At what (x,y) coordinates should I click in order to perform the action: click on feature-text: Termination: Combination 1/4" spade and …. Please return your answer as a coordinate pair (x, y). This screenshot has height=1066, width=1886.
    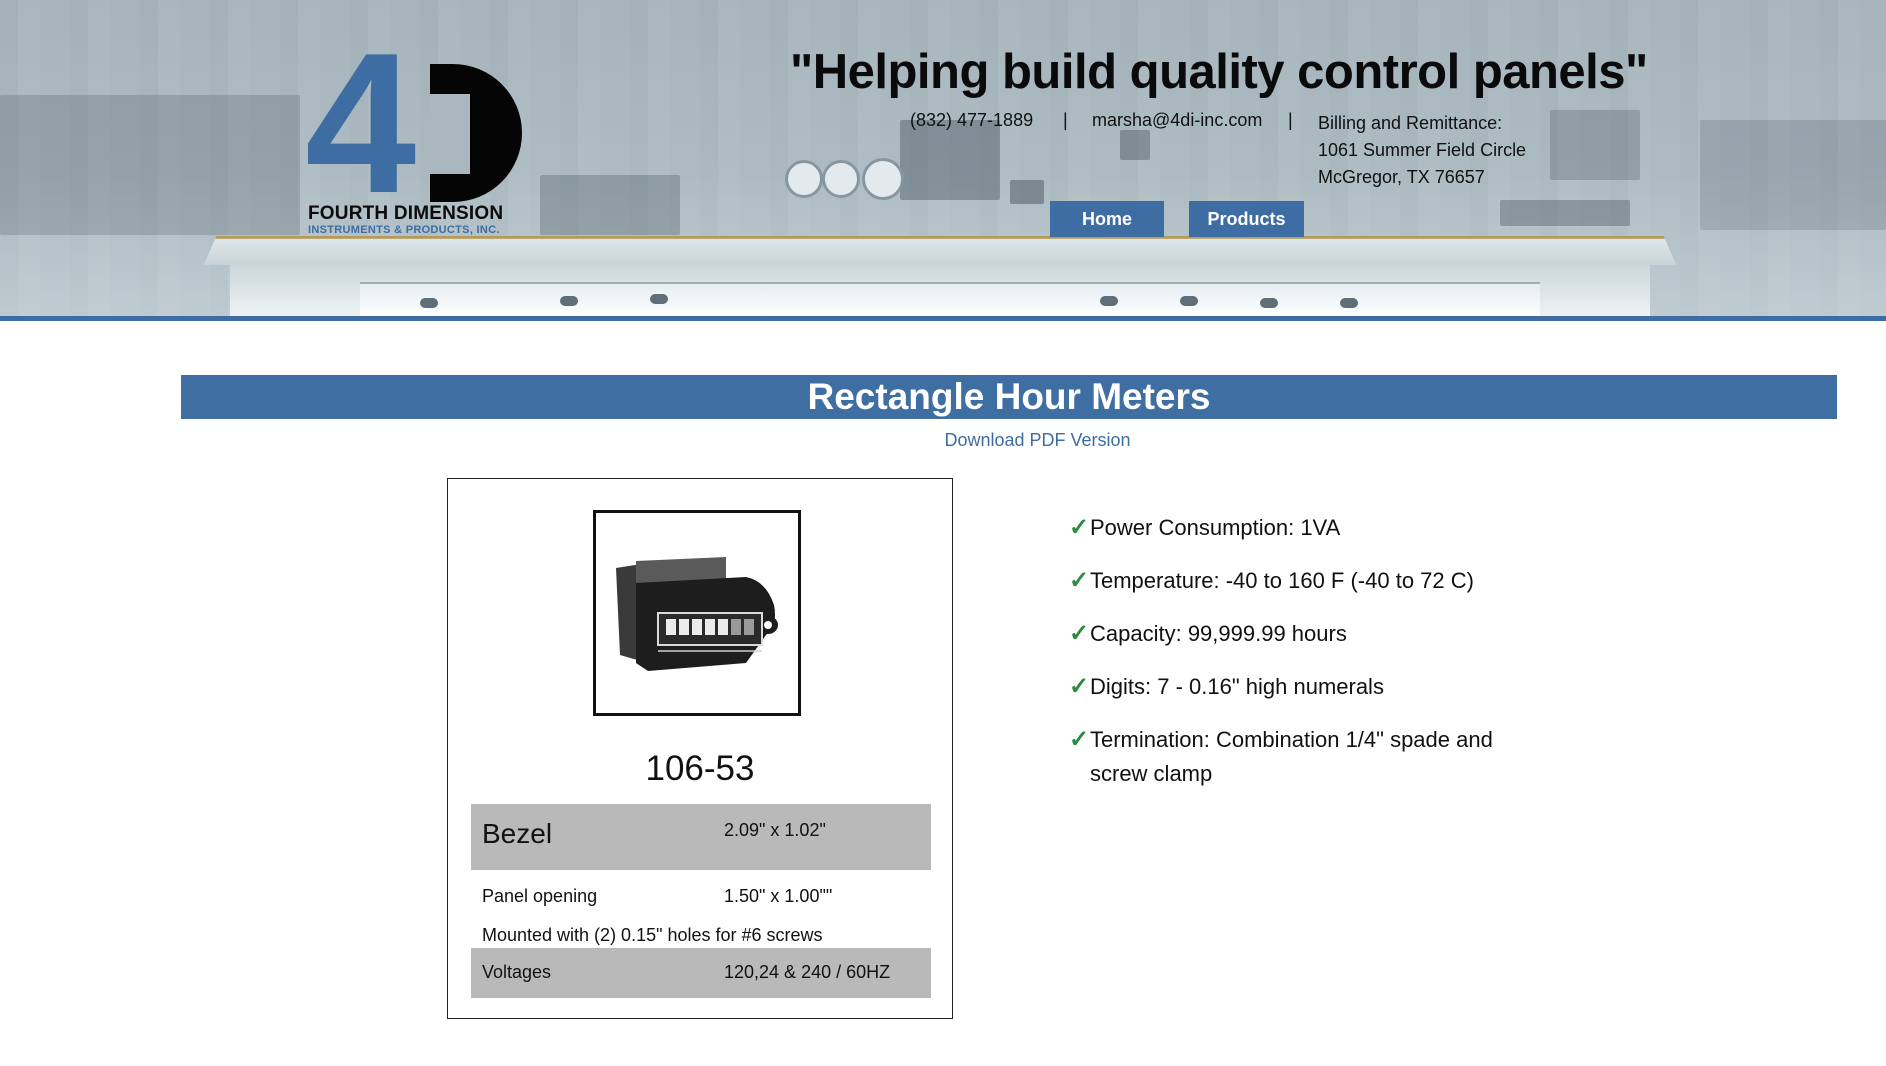
    Looking at the image, I should click on (1291, 756).